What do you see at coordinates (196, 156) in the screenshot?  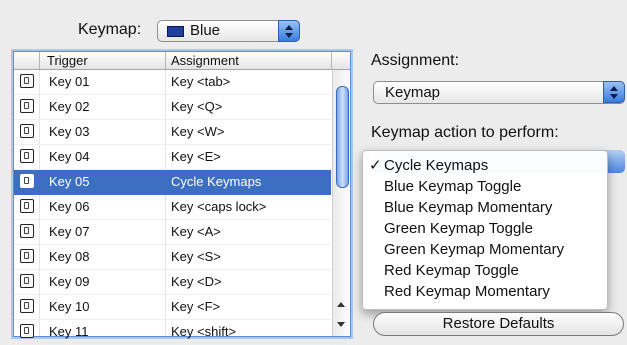 I see `assignment-cell: Key <E>` at bounding box center [196, 156].